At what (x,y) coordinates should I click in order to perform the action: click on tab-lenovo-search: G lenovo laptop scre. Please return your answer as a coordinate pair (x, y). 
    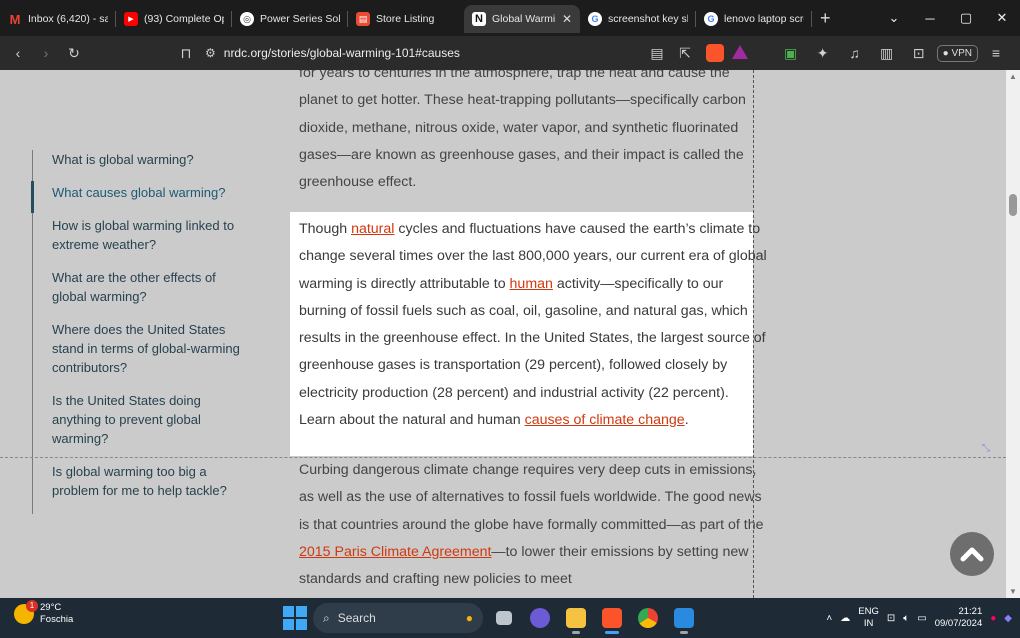
    Looking at the image, I should click on (754, 19).